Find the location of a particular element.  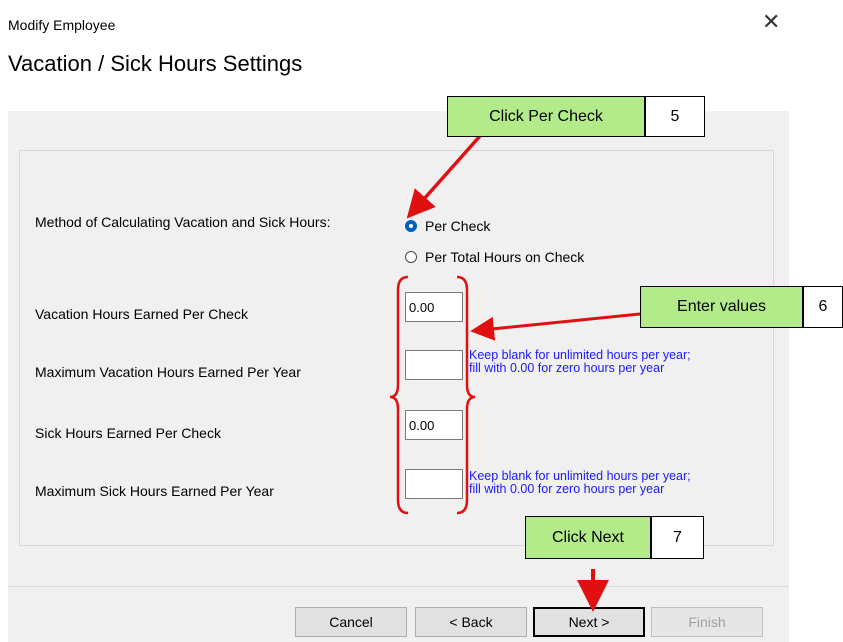

cancel-button: Cancel is located at coordinates (351, 622).